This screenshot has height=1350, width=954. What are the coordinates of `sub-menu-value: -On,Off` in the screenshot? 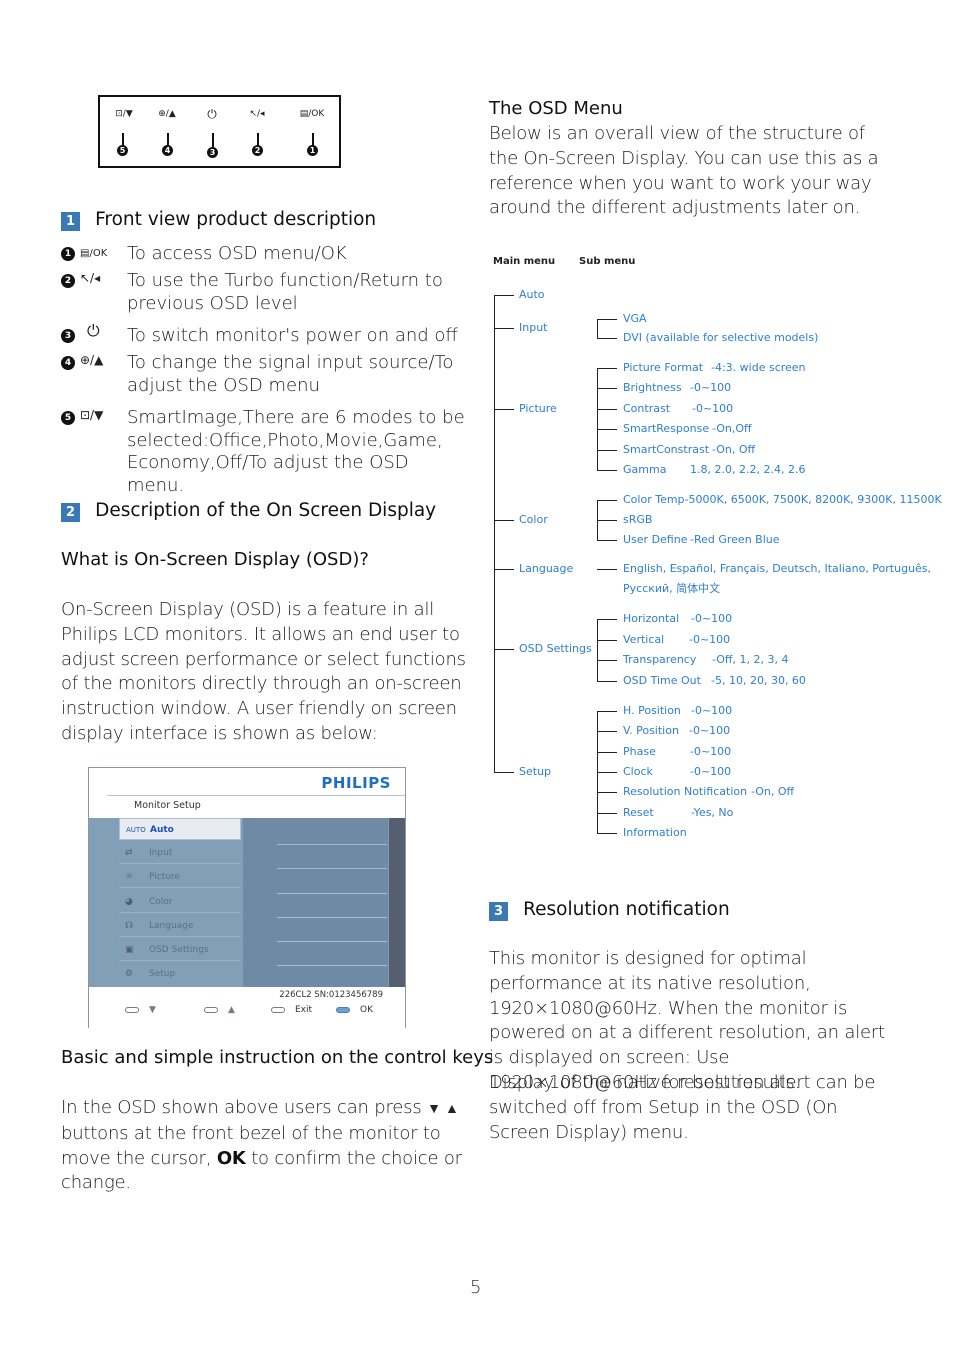 It's located at (732, 429).